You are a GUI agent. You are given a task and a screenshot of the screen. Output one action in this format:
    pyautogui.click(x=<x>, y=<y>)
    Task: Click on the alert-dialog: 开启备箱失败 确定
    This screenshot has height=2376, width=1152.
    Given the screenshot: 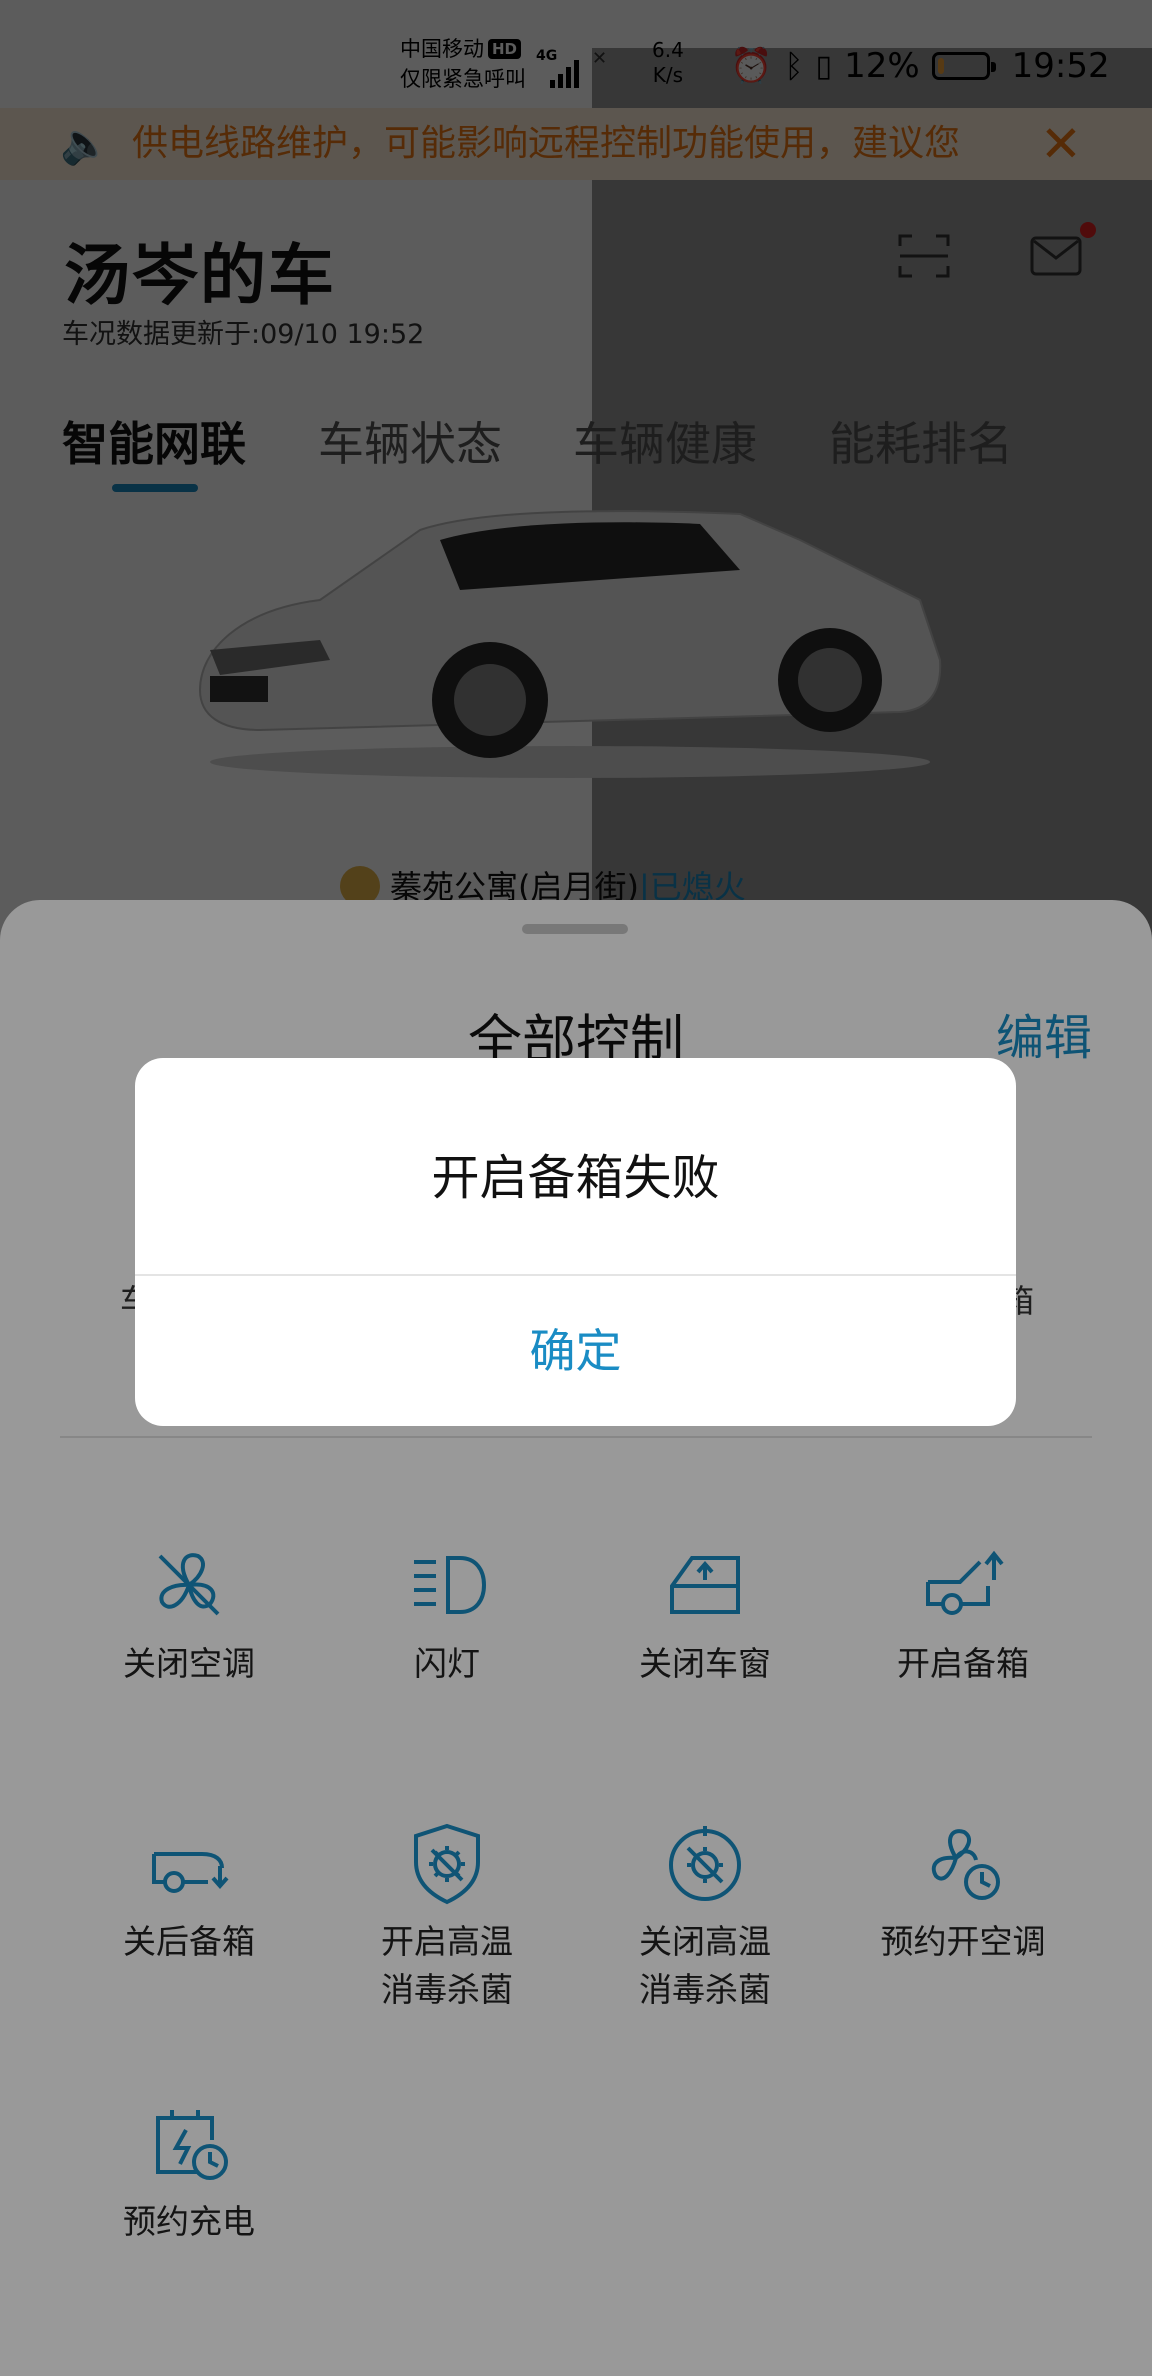 What is the action you would take?
    pyautogui.click(x=575, y=1242)
    